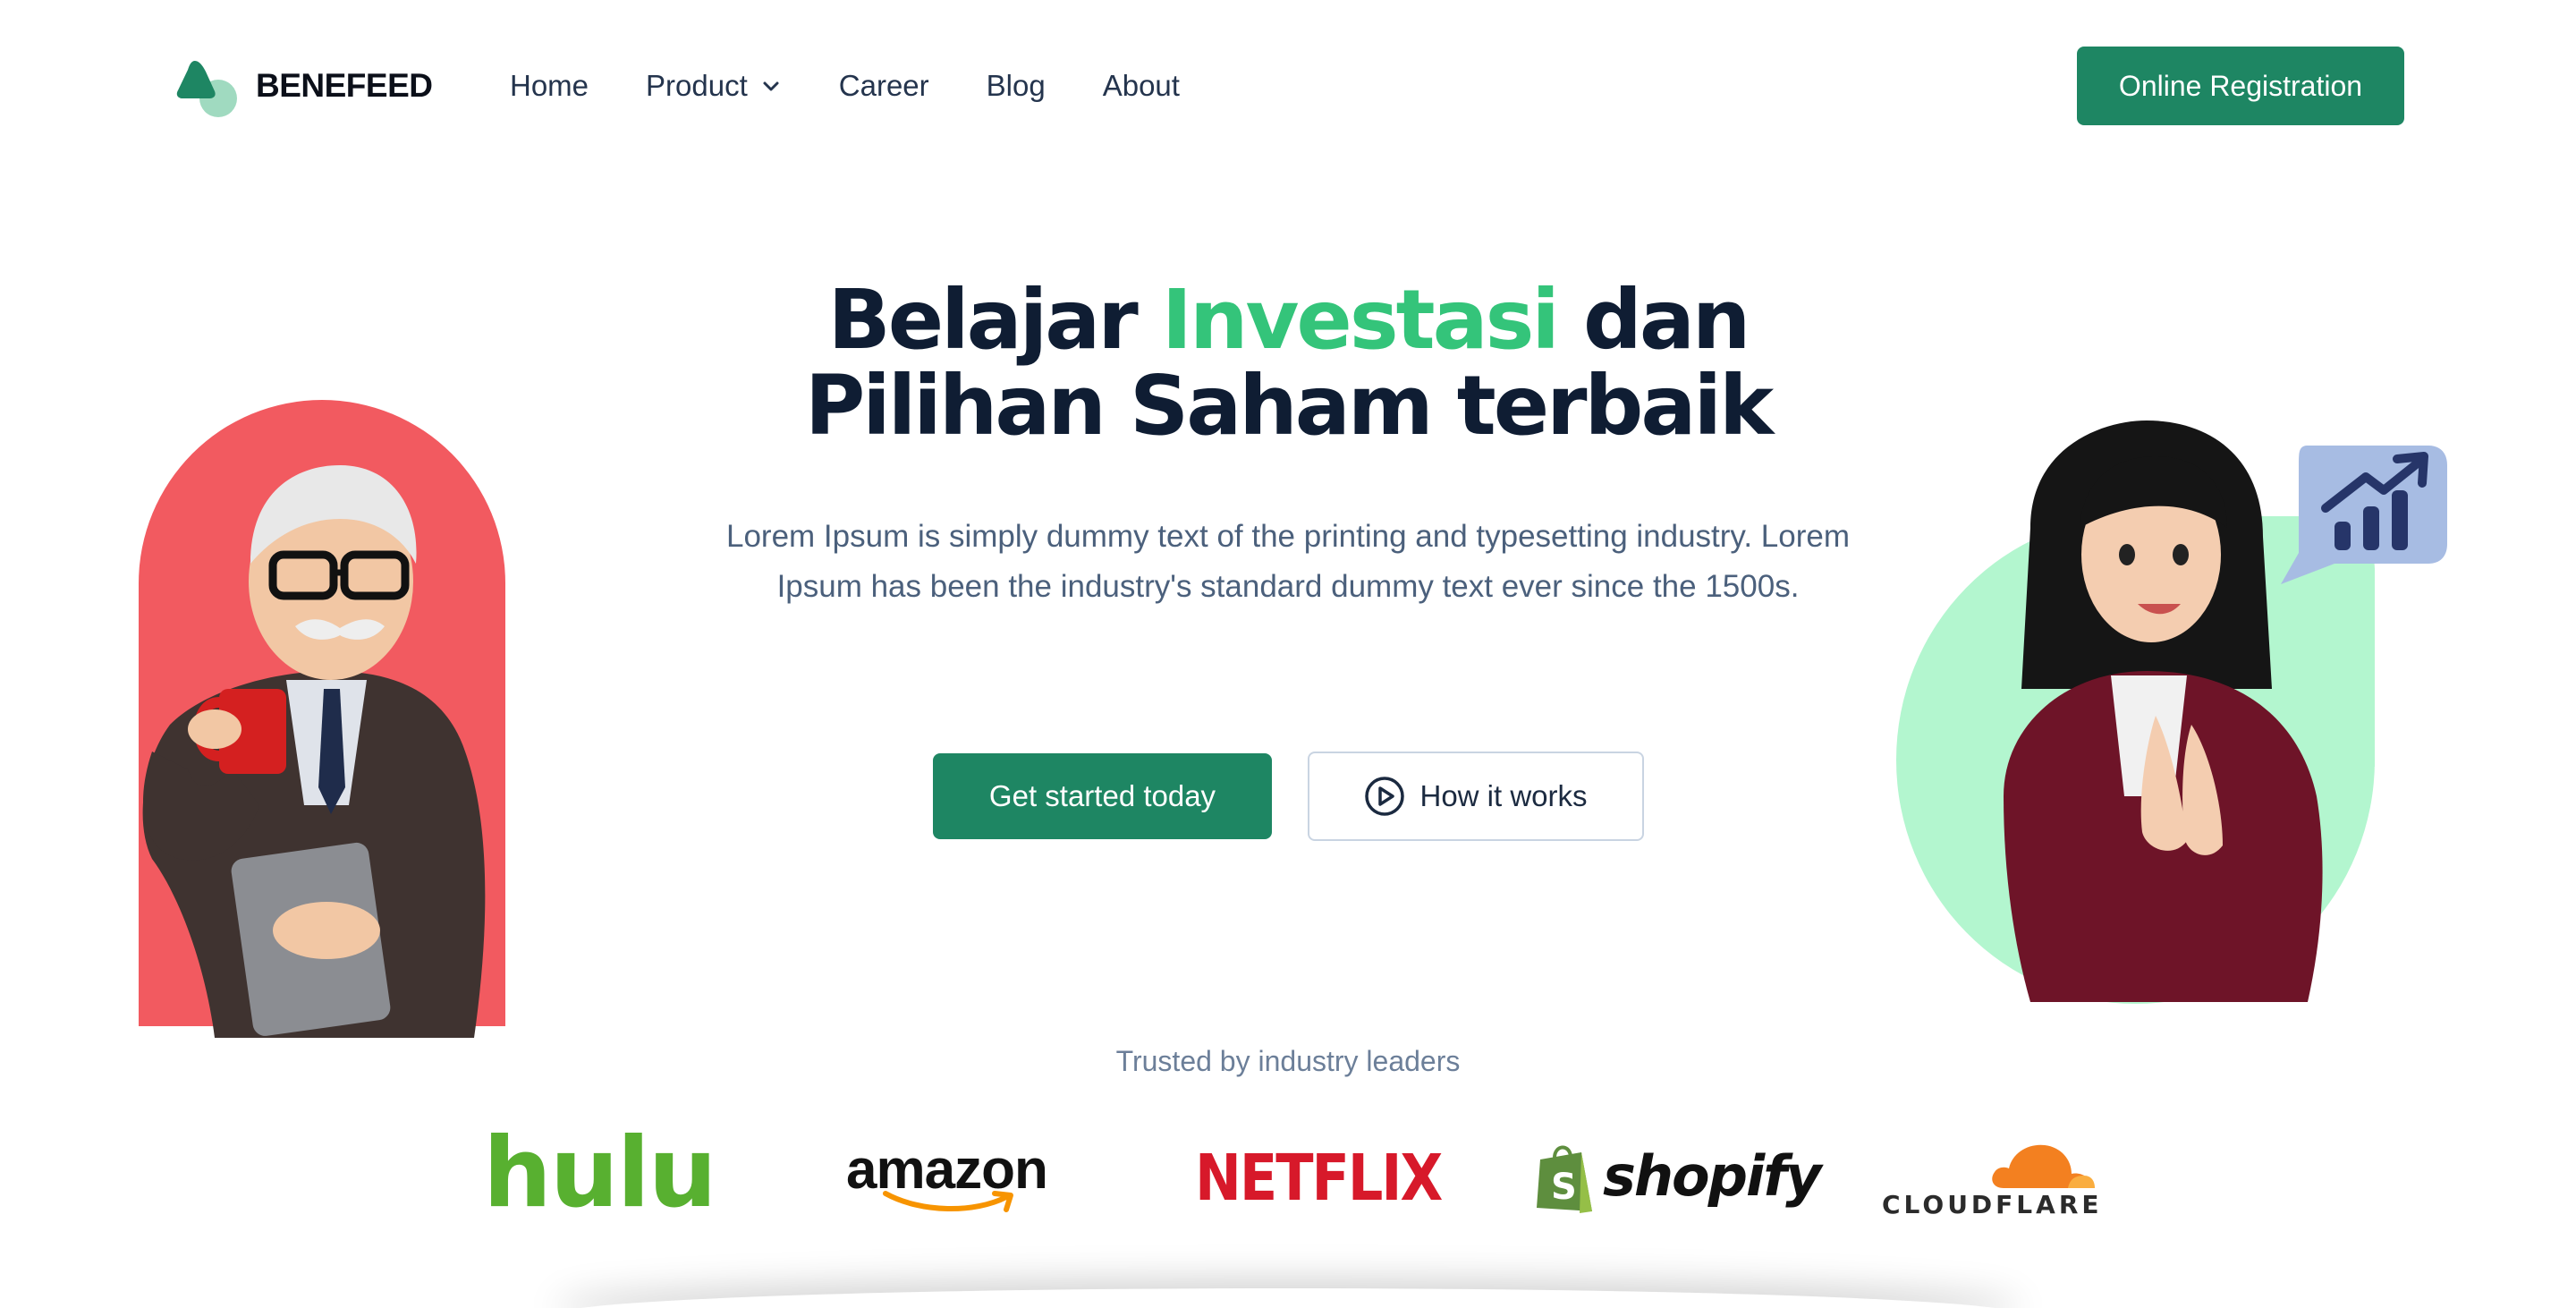 The width and height of the screenshot is (2576, 1308). Describe the element at coordinates (1289, 406) in the screenshot. I see `hero-title-line2: Pilihan Saham terbaik` at that location.